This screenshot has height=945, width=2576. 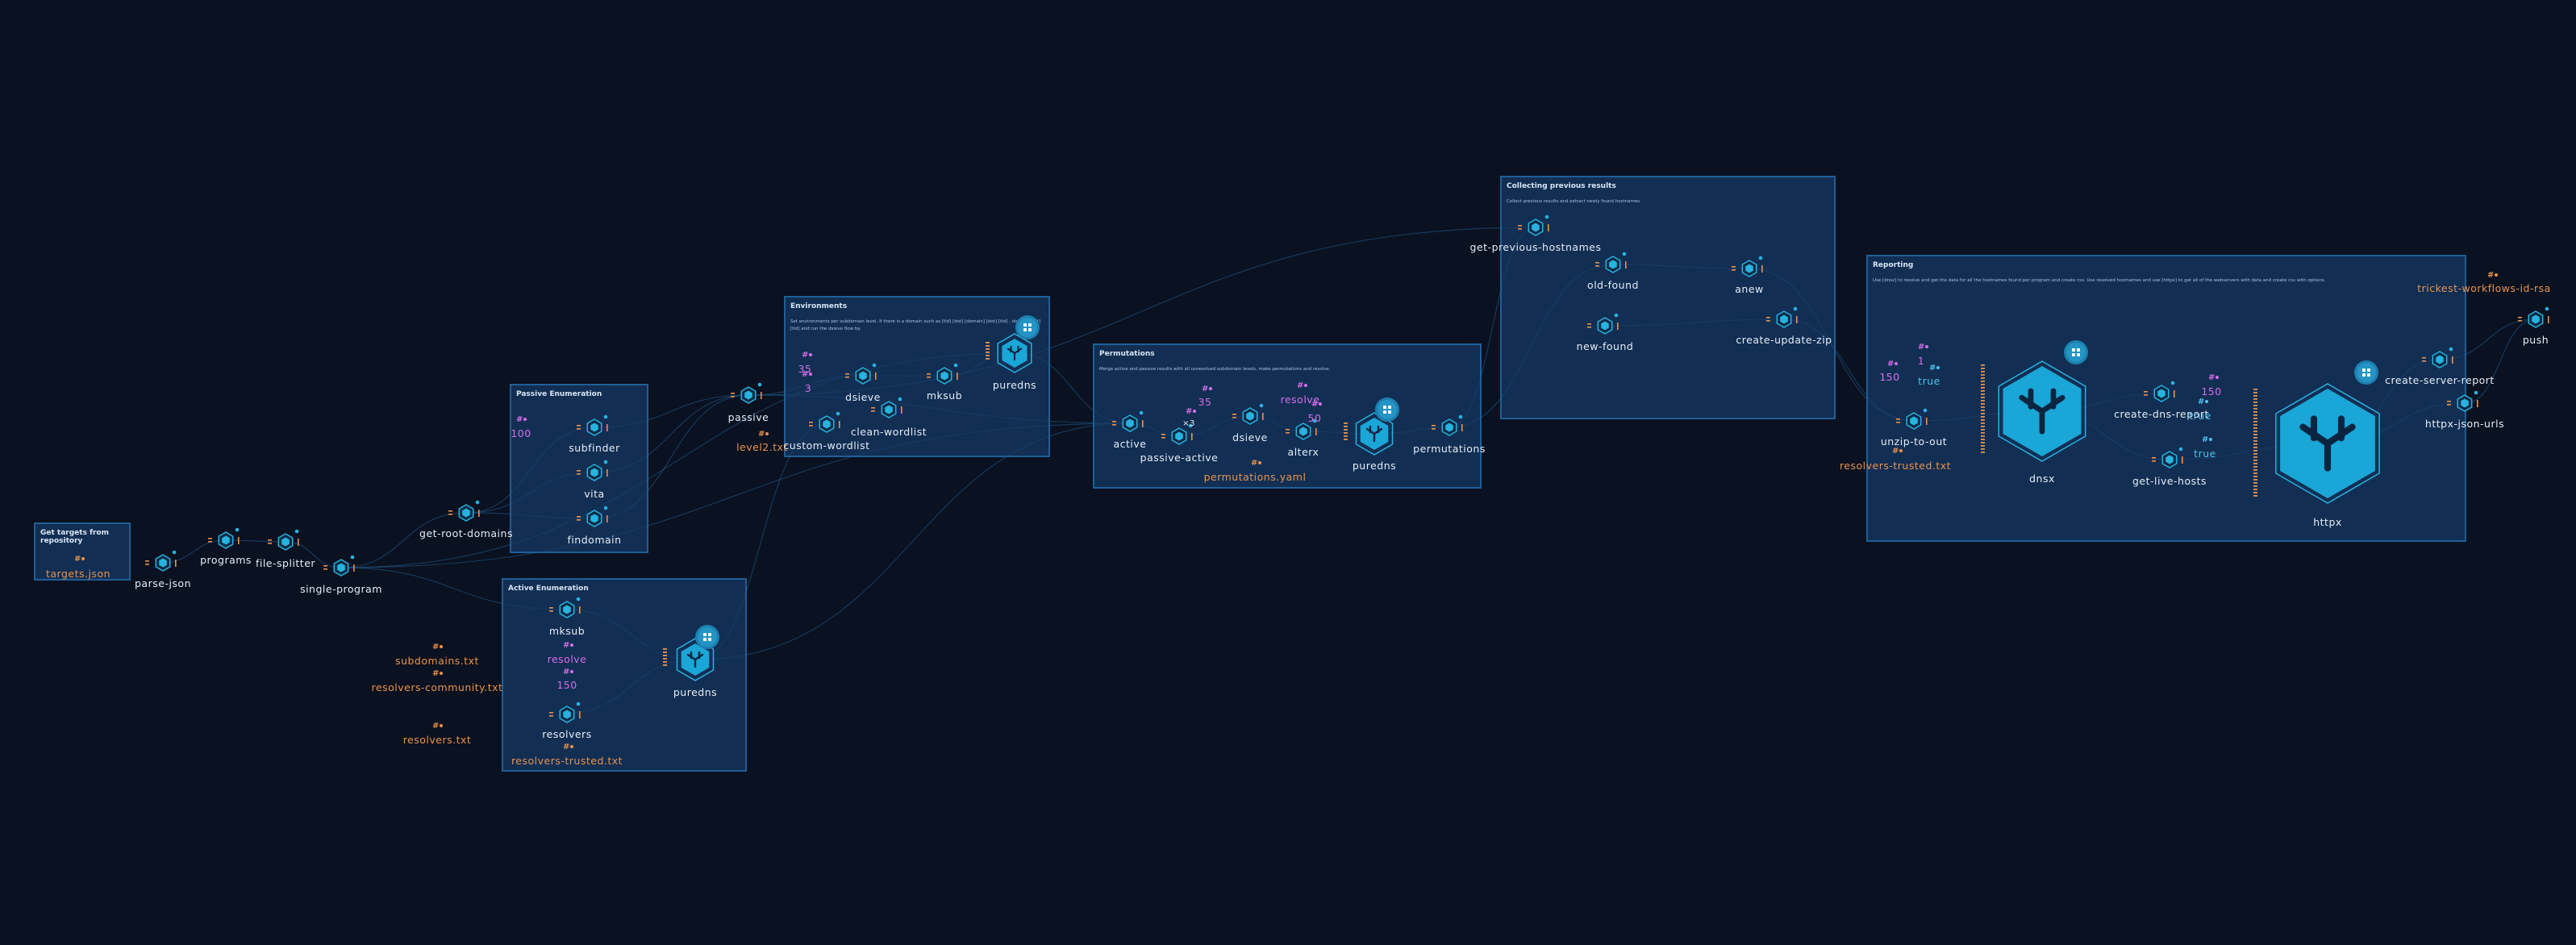 What do you see at coordinates (762, 447) in the screenshot?
I see `node-level2-txt: level2.txt` at bounding box center [762, 447].